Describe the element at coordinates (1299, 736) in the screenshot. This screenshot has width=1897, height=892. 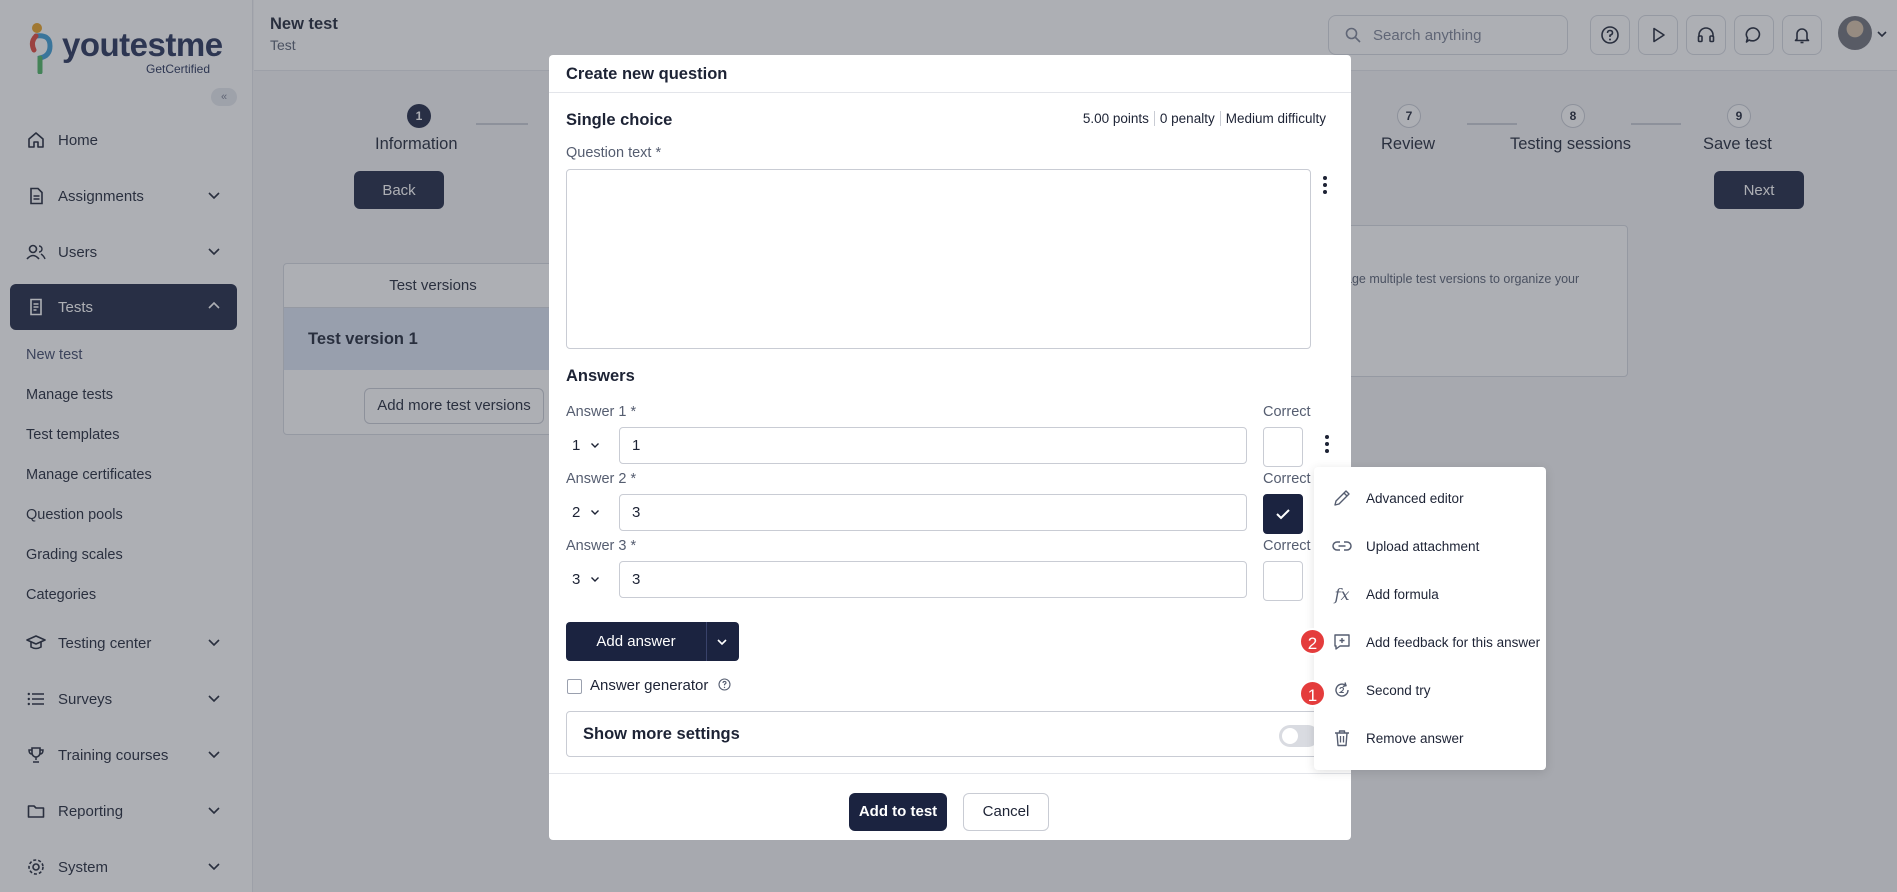
I see `show-more-settings-toggle` at that location.